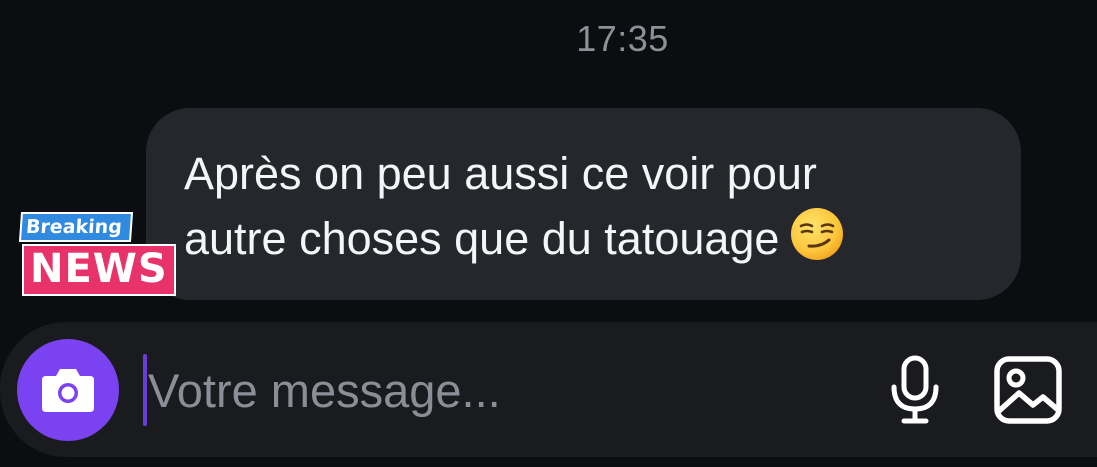  What do you see at coordinates (500, 173) in the screenshot?
I see `message-line-1: Après on peu aussi ce voir pour` at bounding box center [500, 173].